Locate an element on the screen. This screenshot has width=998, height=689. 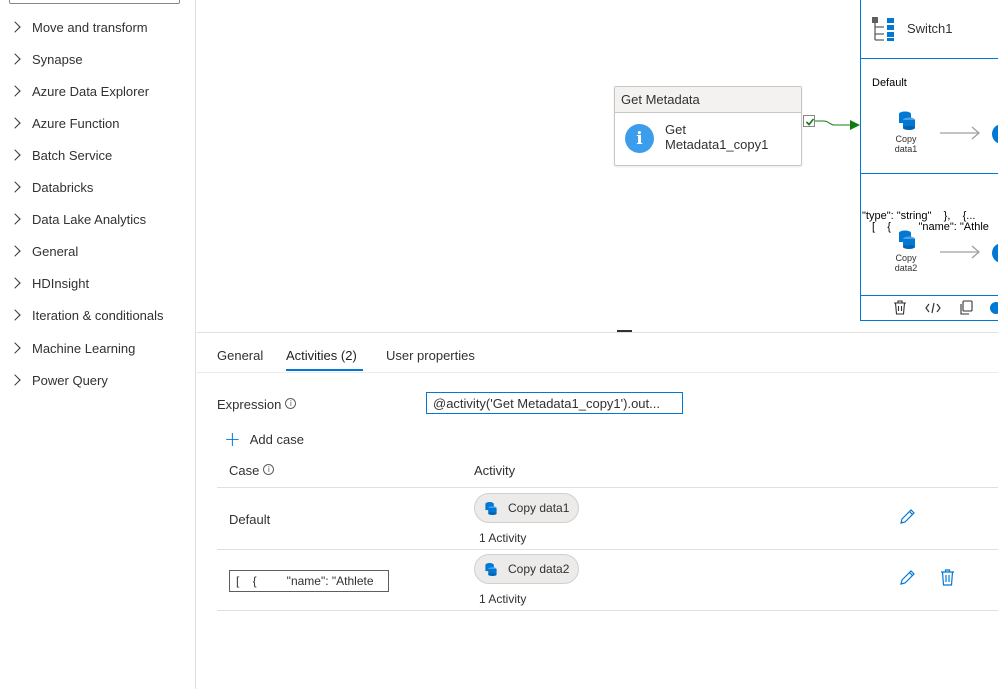
category-label: Synapse is located at coordinates (57, 59).